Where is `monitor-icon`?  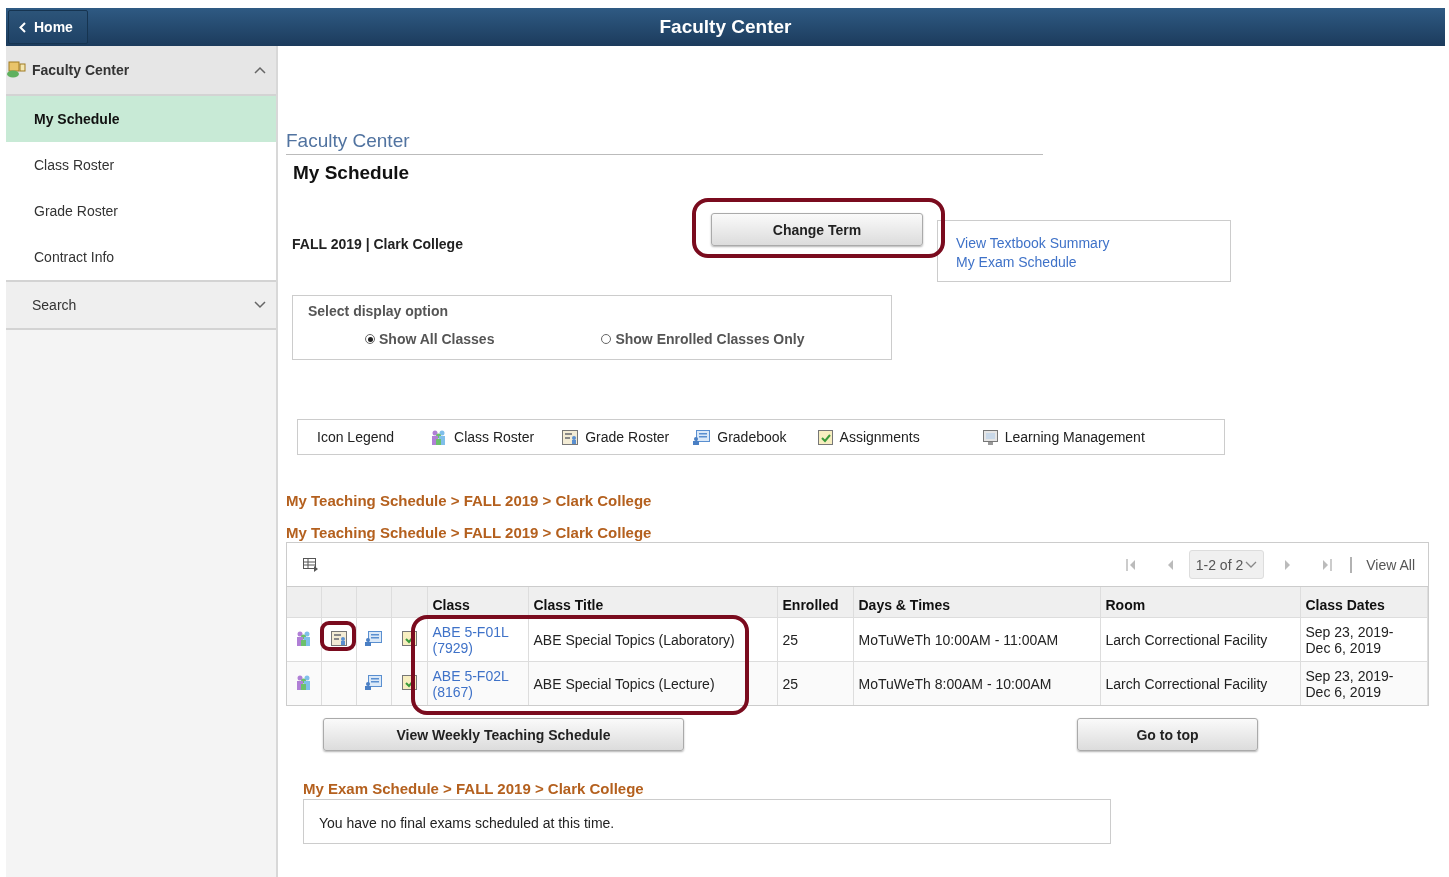
monitor-icon is located at coordinates (990, 437).